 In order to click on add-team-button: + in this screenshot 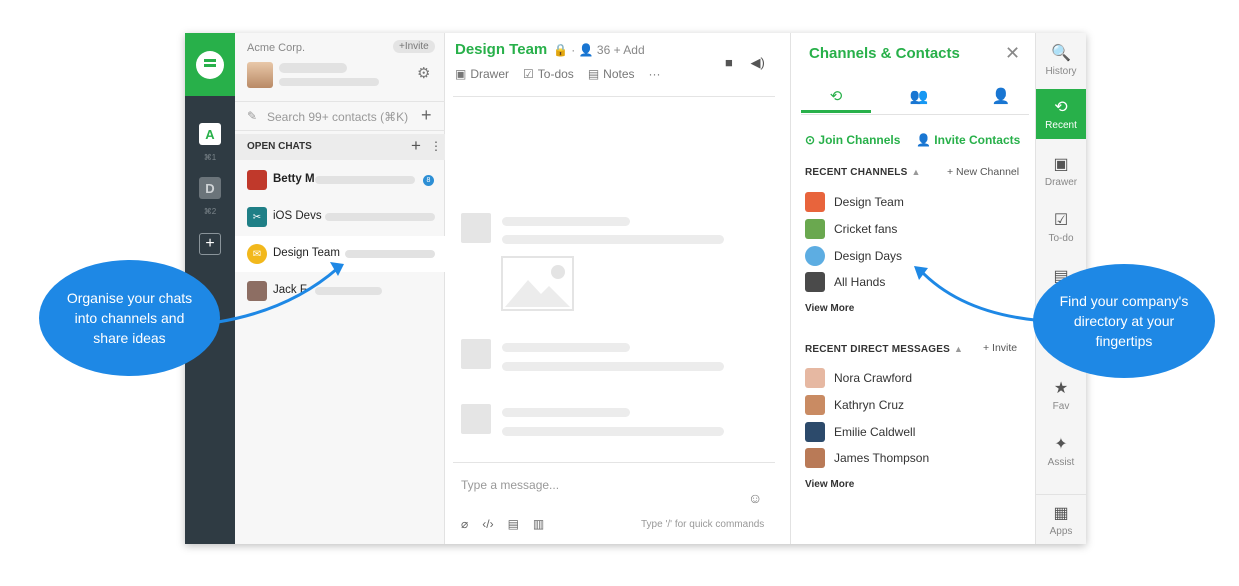, I will do `click(210, 244)`.